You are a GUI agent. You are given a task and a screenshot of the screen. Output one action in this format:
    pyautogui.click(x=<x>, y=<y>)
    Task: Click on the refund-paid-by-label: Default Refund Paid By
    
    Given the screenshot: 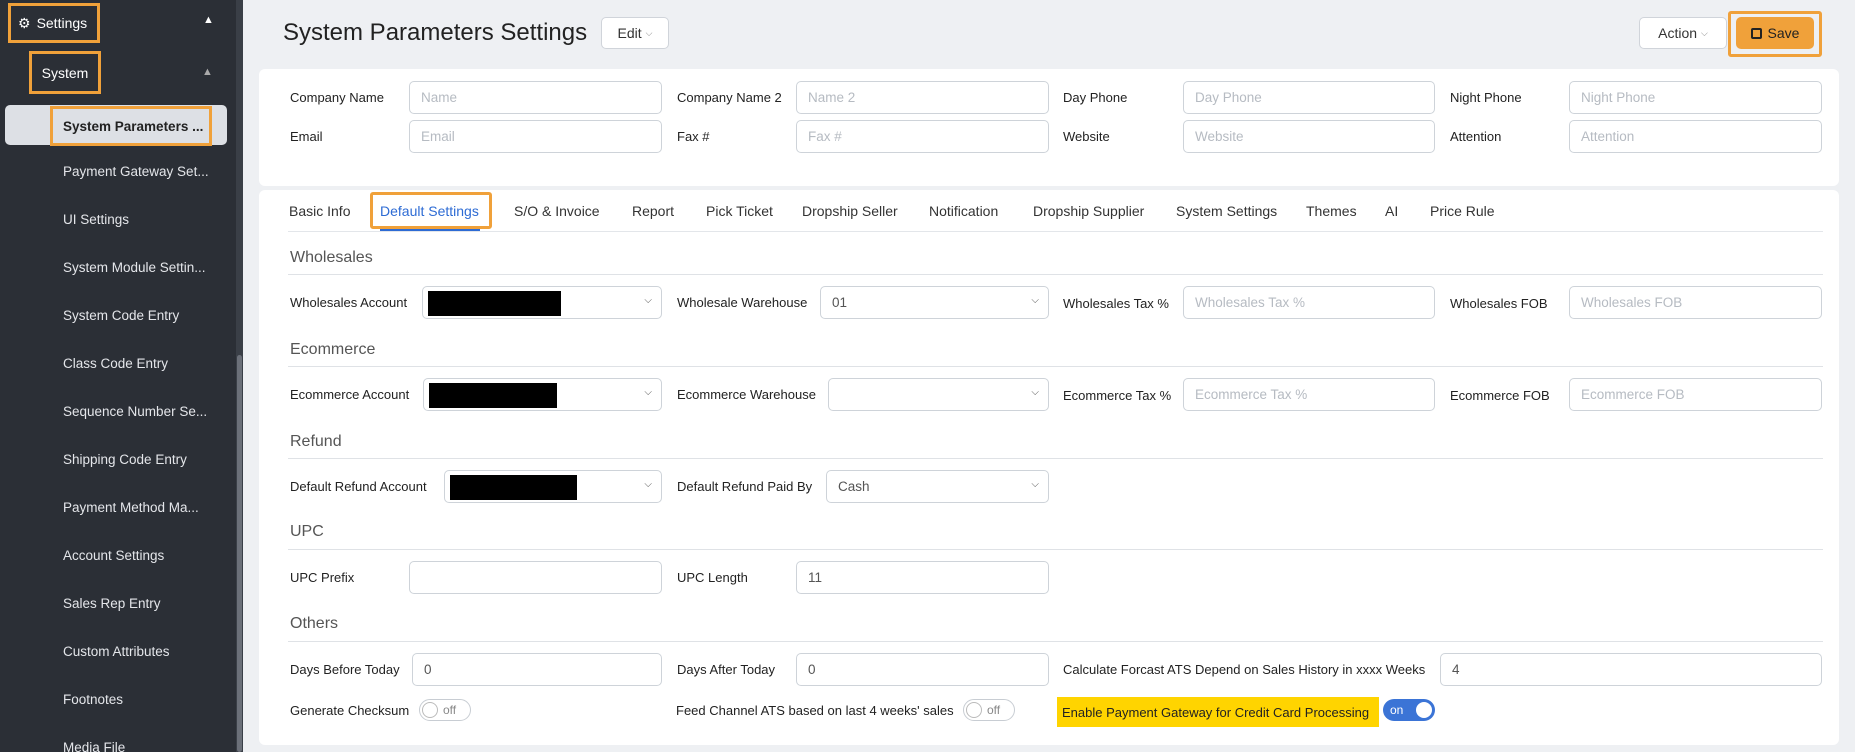 What is the action you would take?
    pyautogui.click(x=745, y=486)
    